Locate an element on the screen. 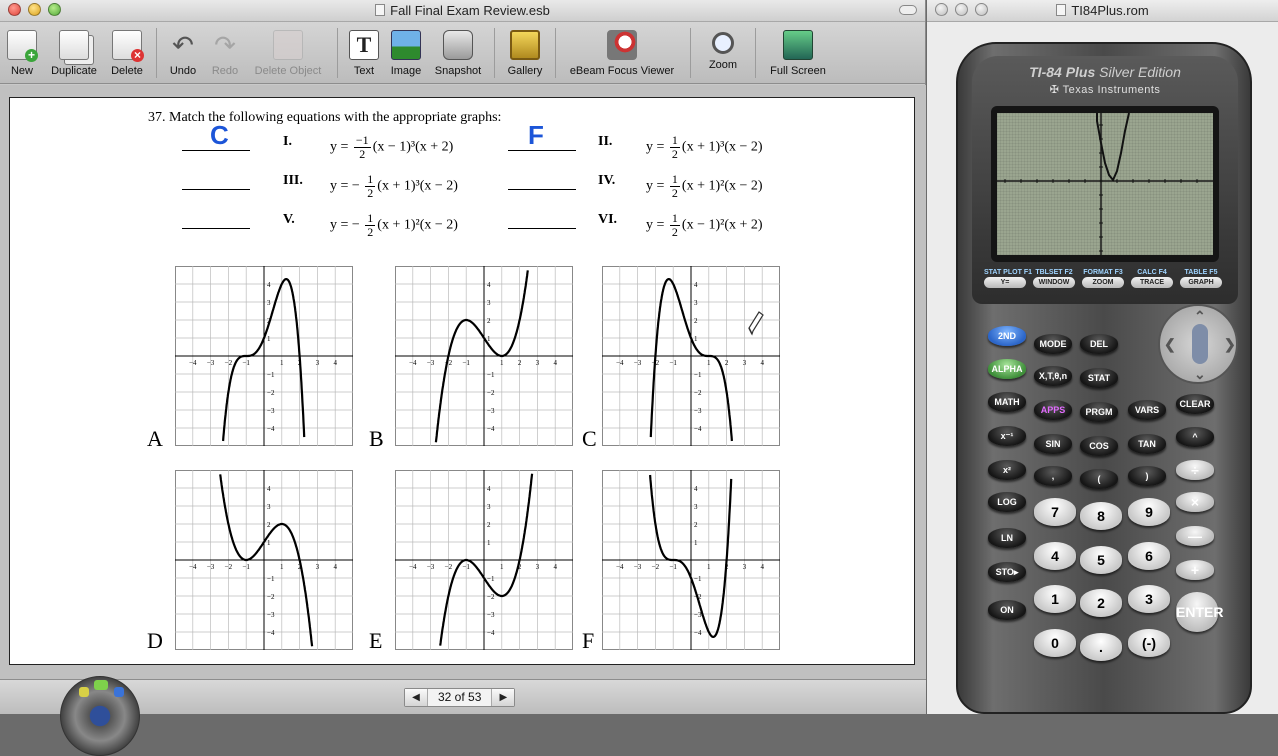 Image resolution: width=1278 pixels, height=756 pixels. function-key: FORMAT F3 ZOOM is located at coordinates (1103, 278).